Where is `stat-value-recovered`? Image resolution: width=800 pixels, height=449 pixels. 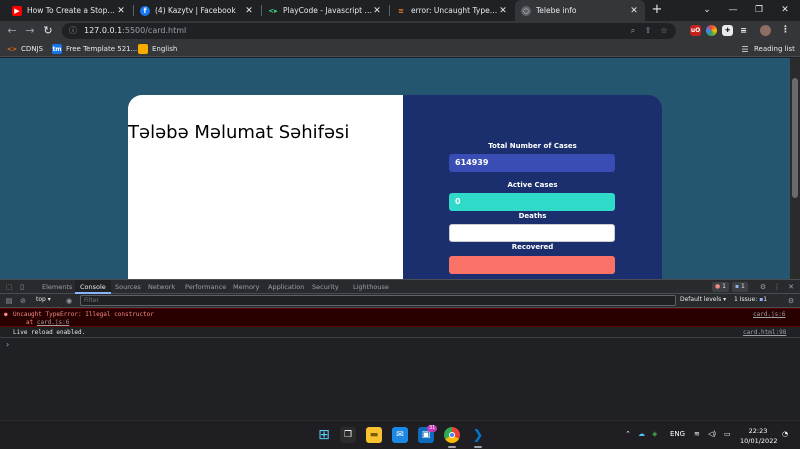
stat-value-recovered is located at coordinates (532, 265).